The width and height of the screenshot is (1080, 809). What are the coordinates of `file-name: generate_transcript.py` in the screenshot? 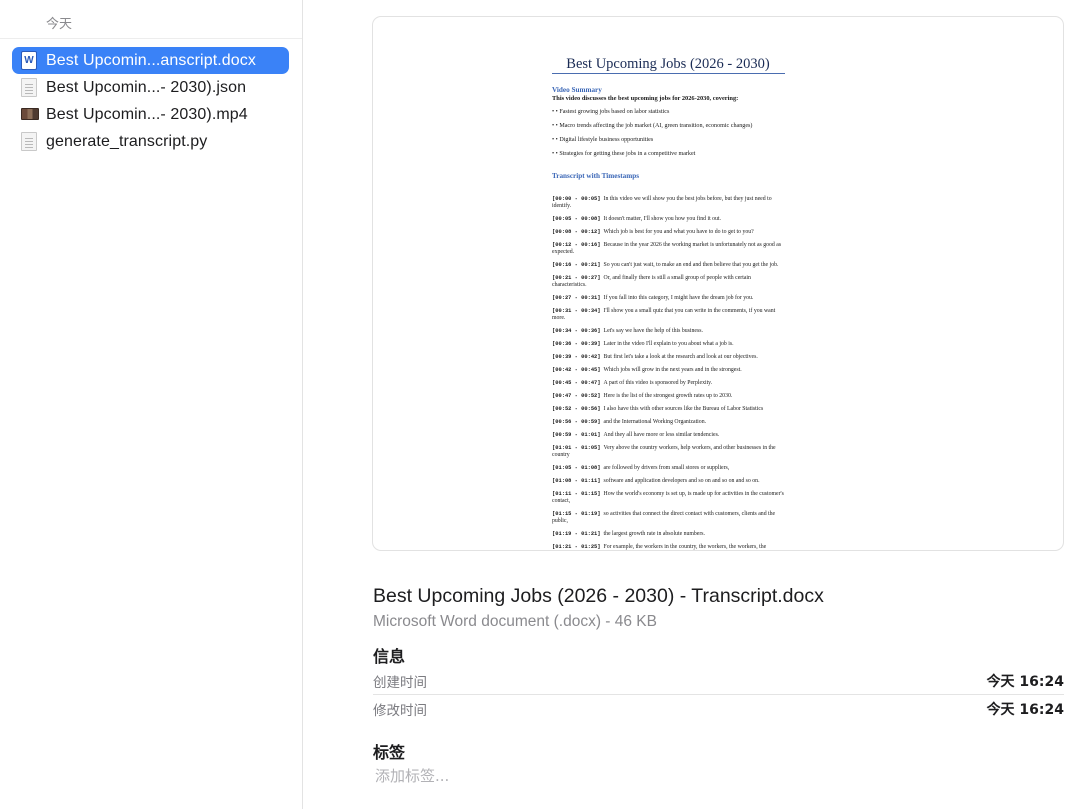 It's located at (127, 141).